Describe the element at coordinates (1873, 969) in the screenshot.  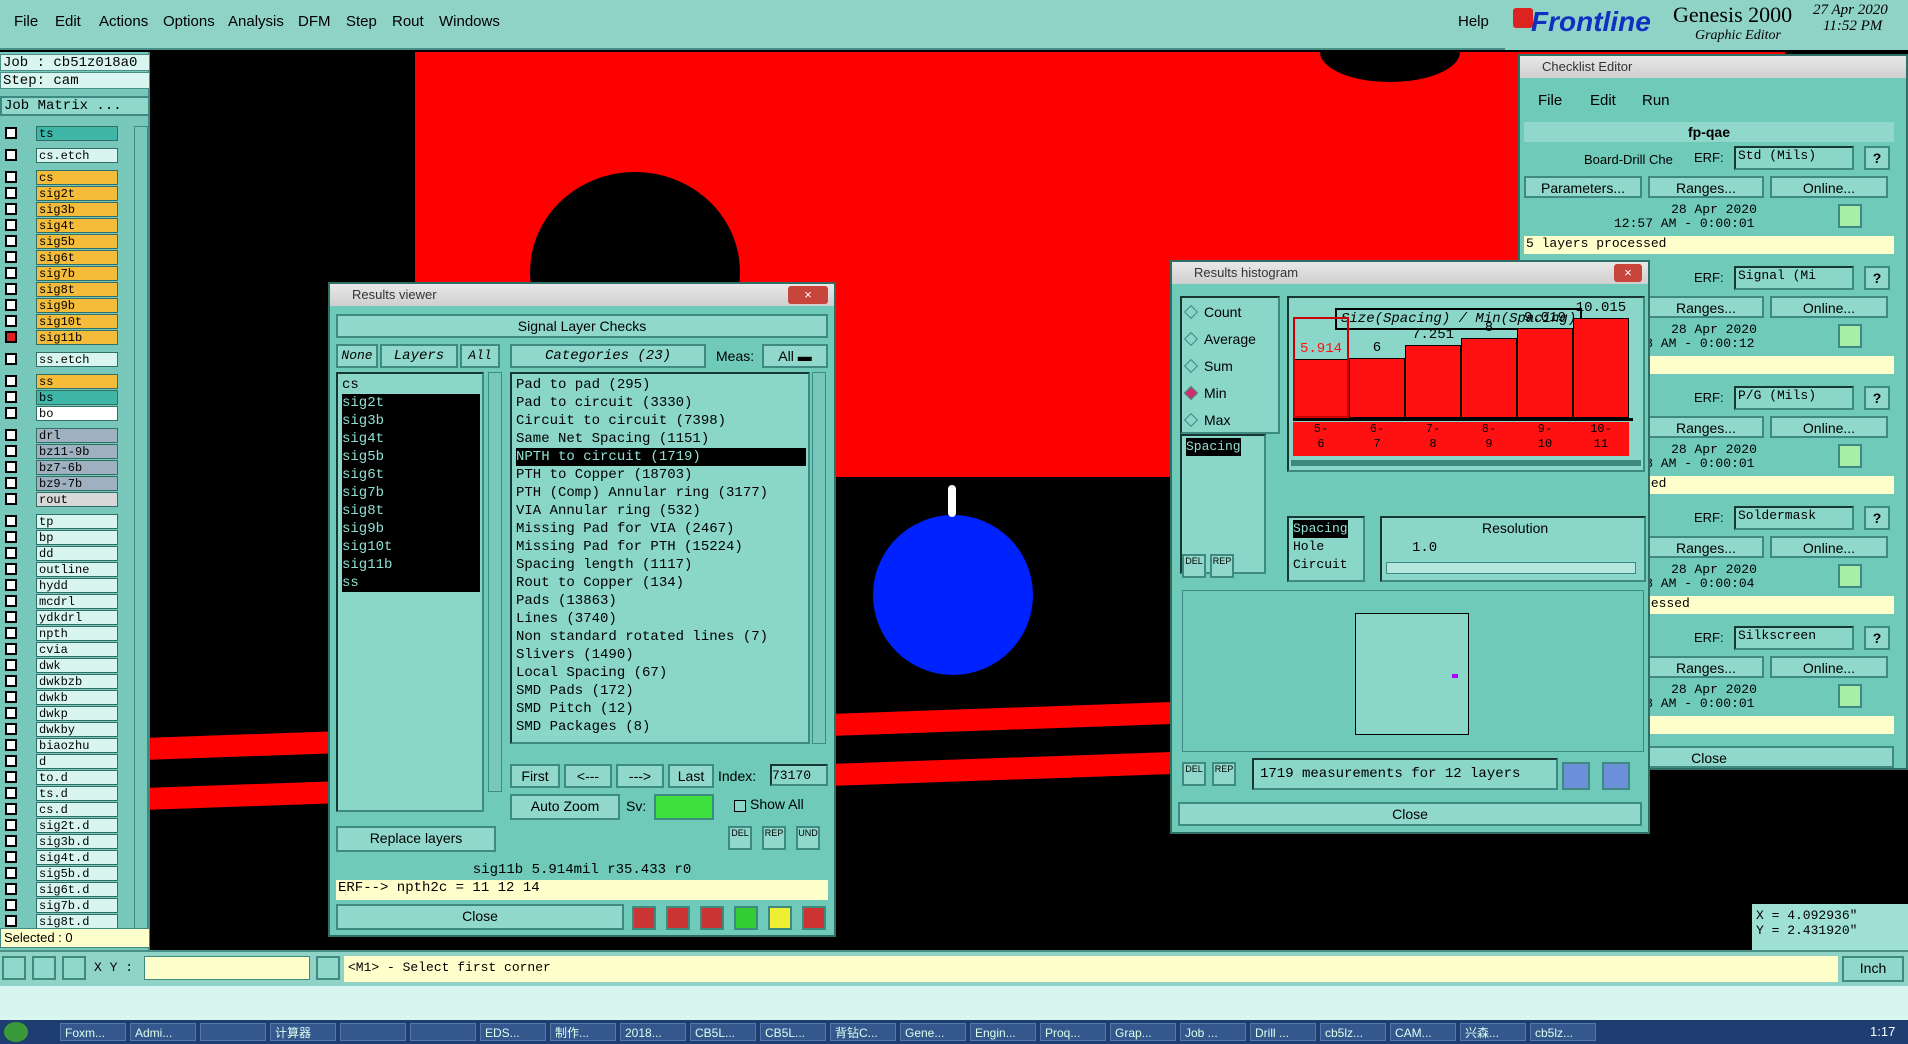
I see `units-dropdown: Inch` at that location.